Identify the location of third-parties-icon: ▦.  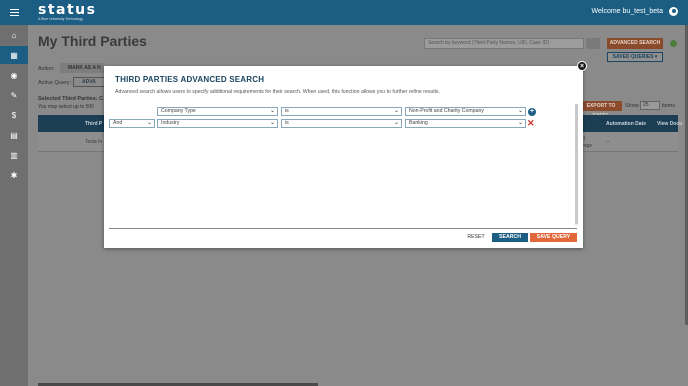
(14, 55).